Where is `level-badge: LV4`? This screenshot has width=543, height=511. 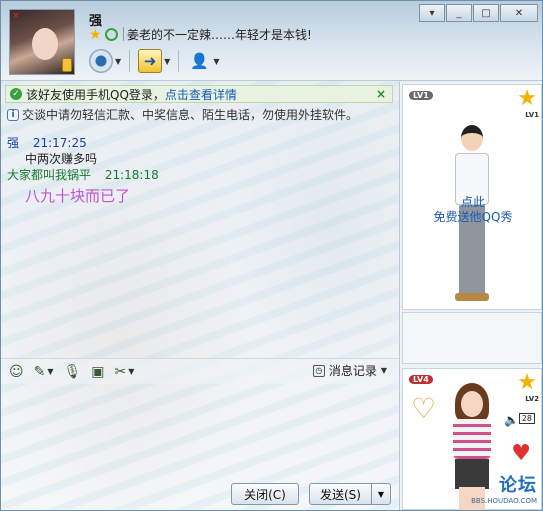
level-badge: LV4 is located at coordinates (421, 379).